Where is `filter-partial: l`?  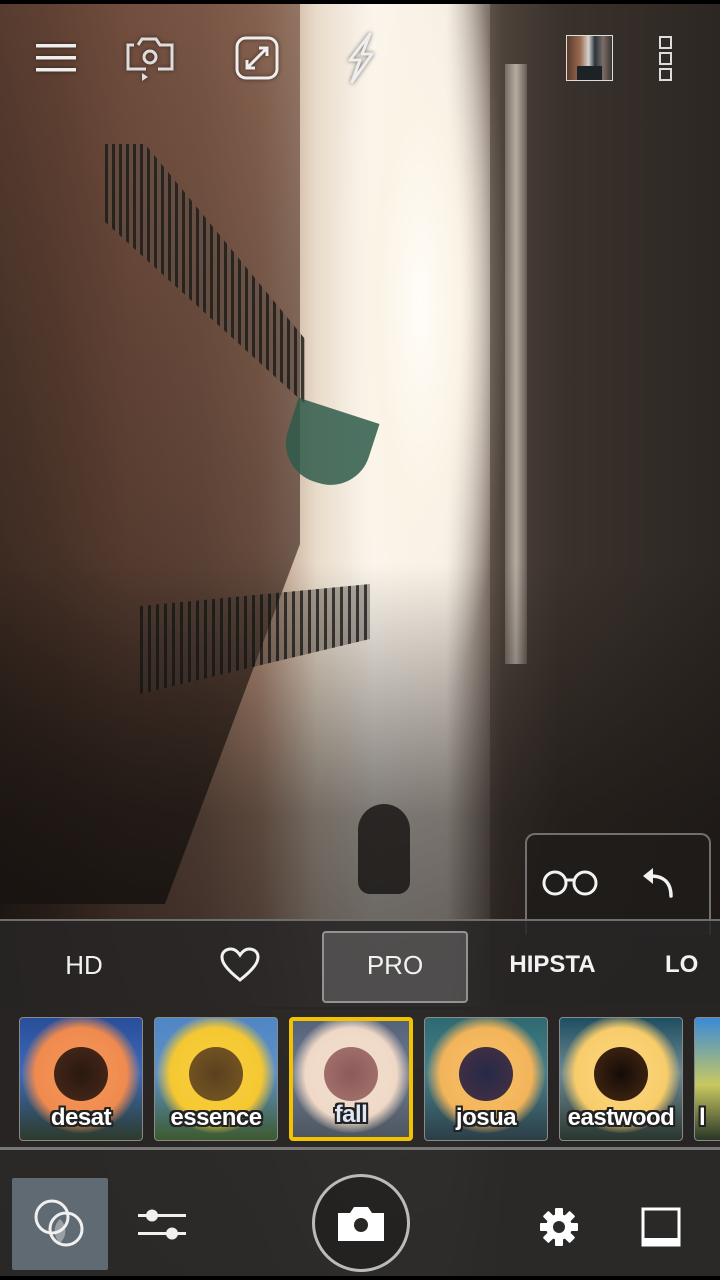 filter-partial: l is located at coordinates (707, 1079).